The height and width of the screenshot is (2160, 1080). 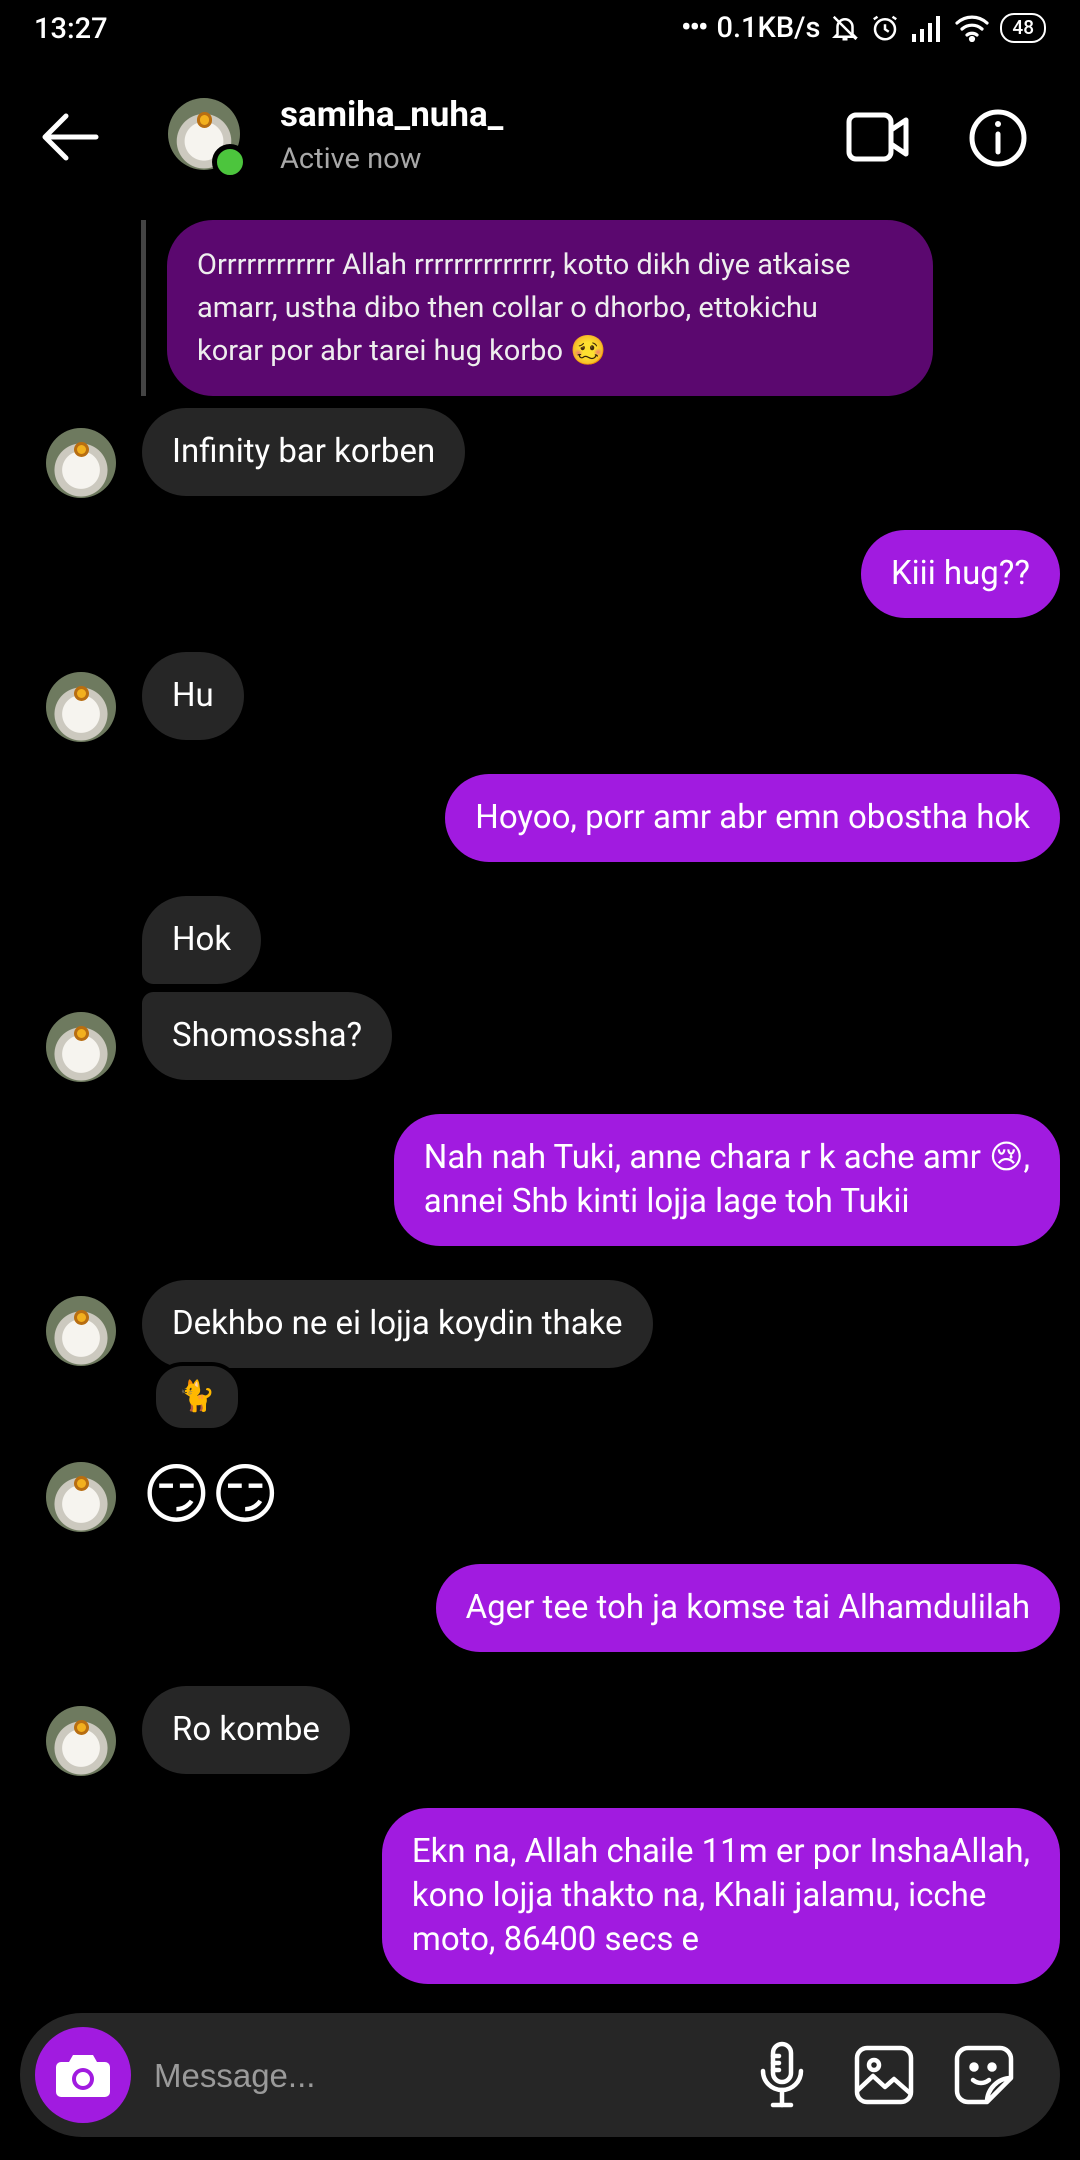 What do you see at coordinates (267, 1036) in the screenshot?
I see `message-bubble: Shomossha?` at bounding box center [267, 1036].